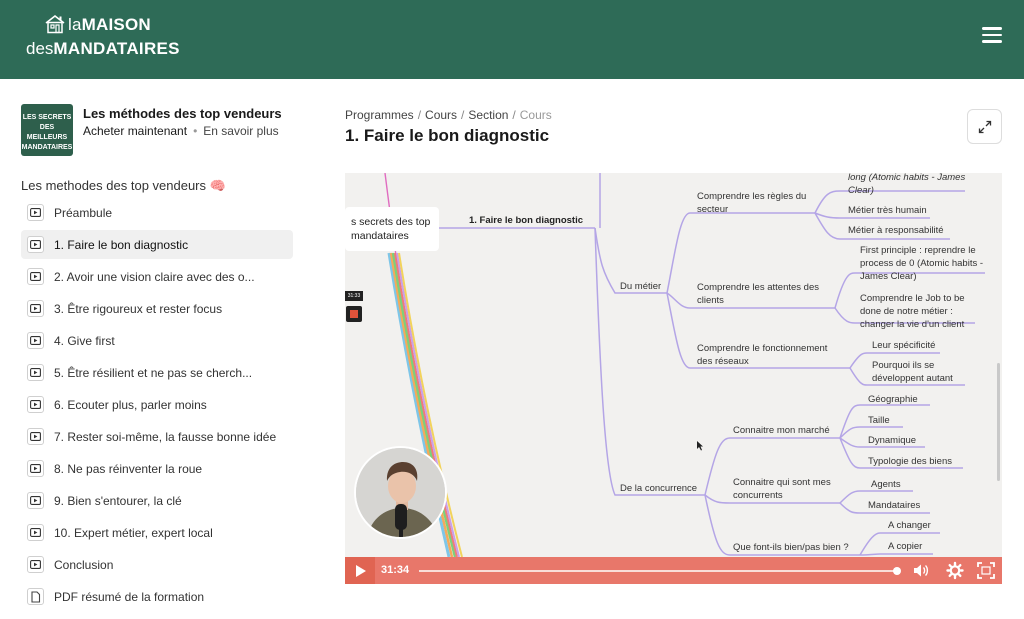  I want to click on mm-mandataires: Mandataires, so click(894, 505).